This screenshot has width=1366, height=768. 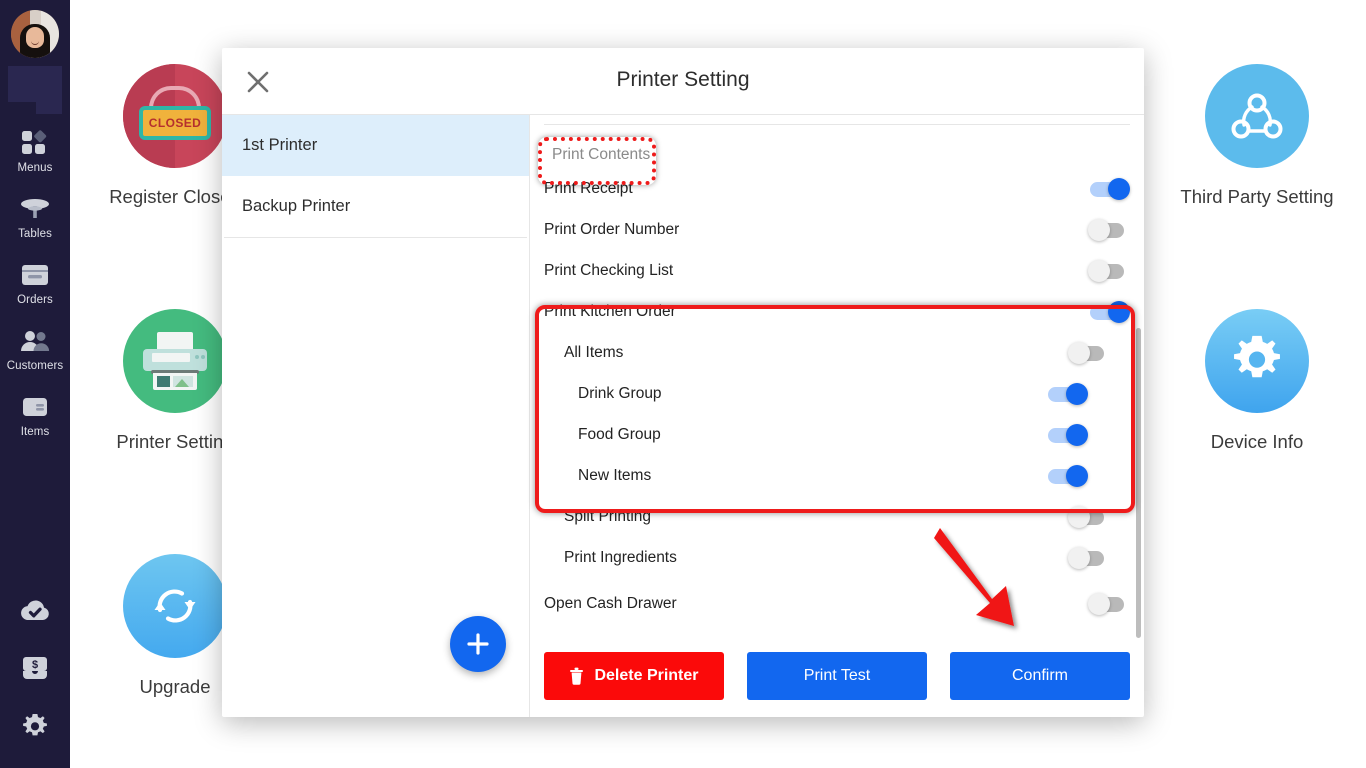 I want to click on toggle-all-items, so click(x=1089, y=352).